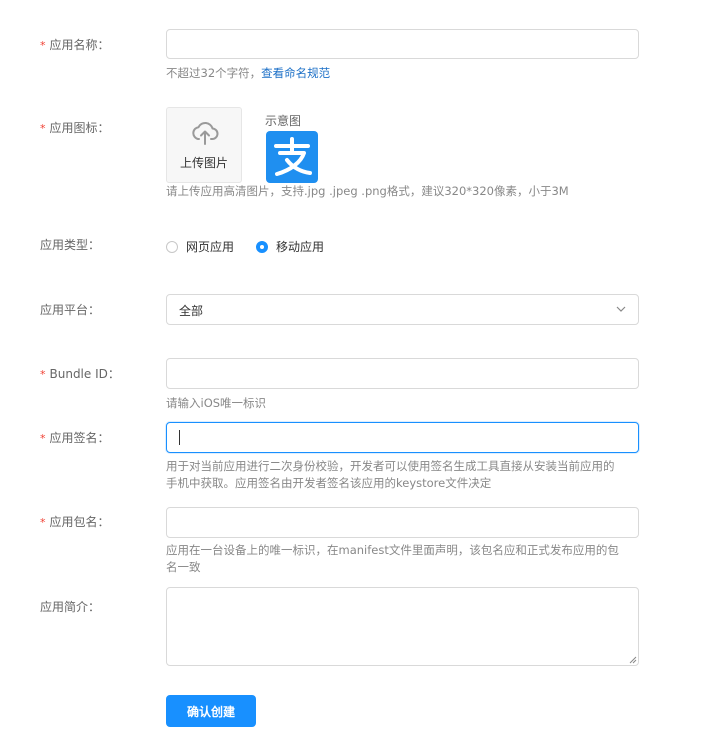 This screenshot has width=713, height=745. I want to click on text-caret, so click(179, 437).